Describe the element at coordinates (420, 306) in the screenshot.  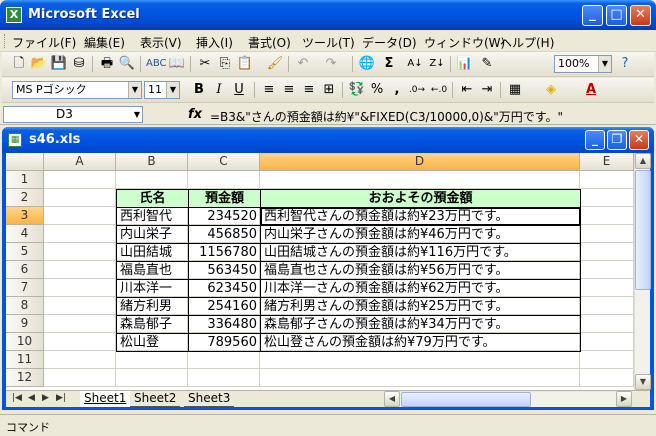
I see `summary-cell: 緒方利男さんの預金額は約¥25万円です。` at that location.